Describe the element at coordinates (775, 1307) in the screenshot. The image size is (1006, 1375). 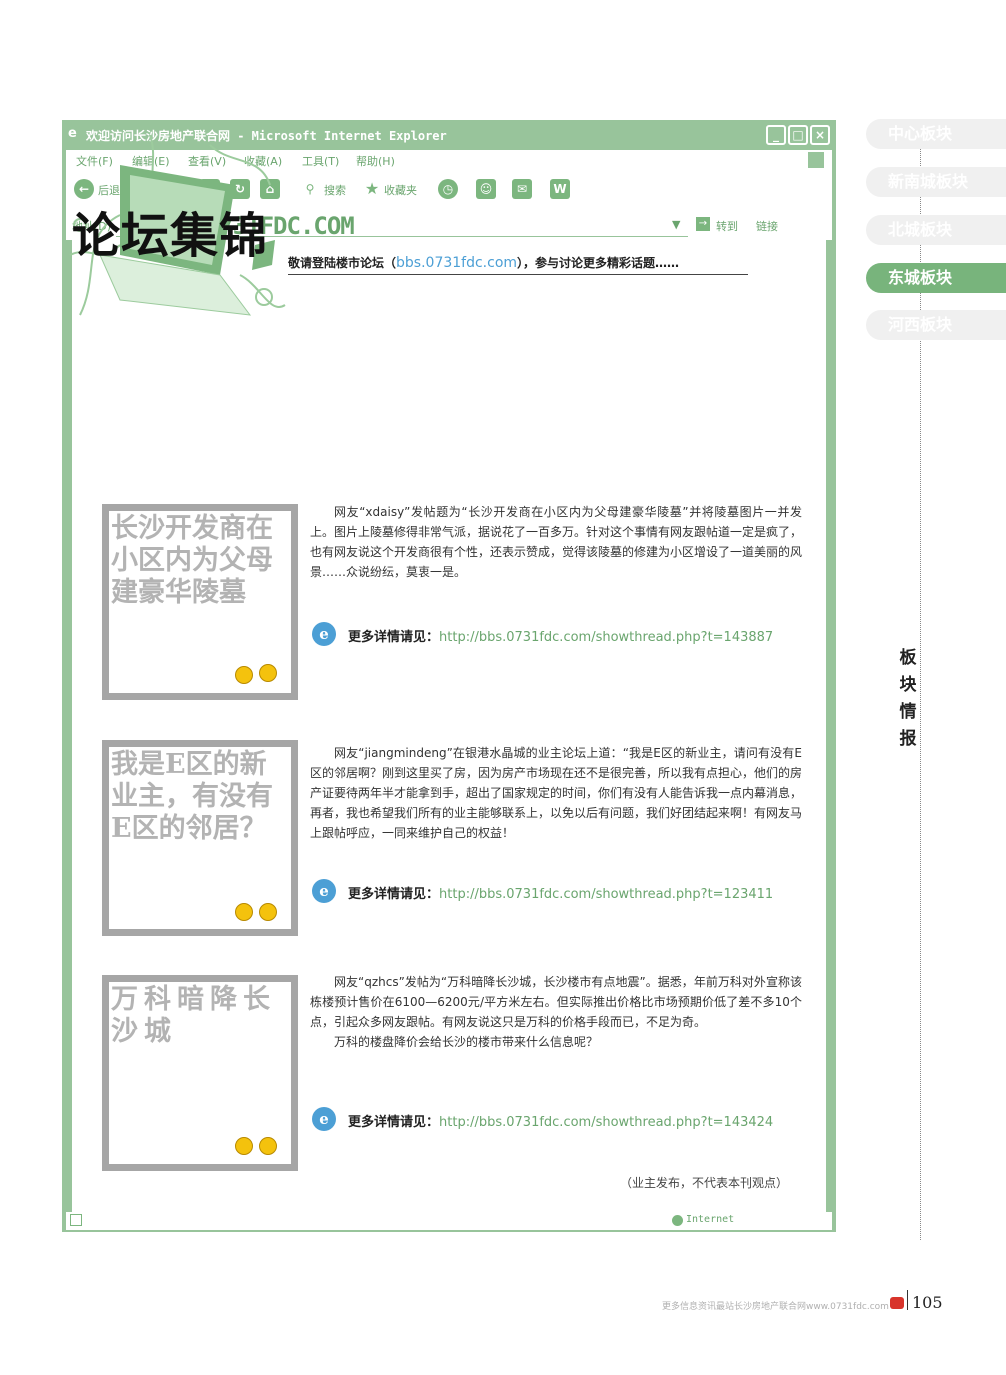
I see `footer-text: 更多信息资讯最站长沙房地产联合网www.0731fdc.com` at that location.